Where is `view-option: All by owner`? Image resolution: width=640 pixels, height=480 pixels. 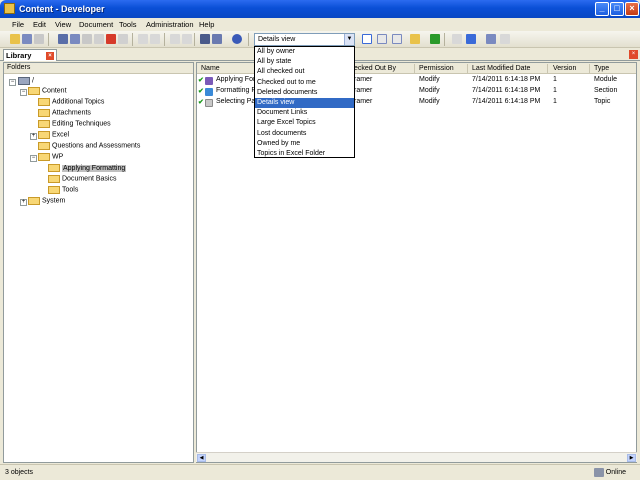 view-option: All by owner is located at coordinates (304, 52).